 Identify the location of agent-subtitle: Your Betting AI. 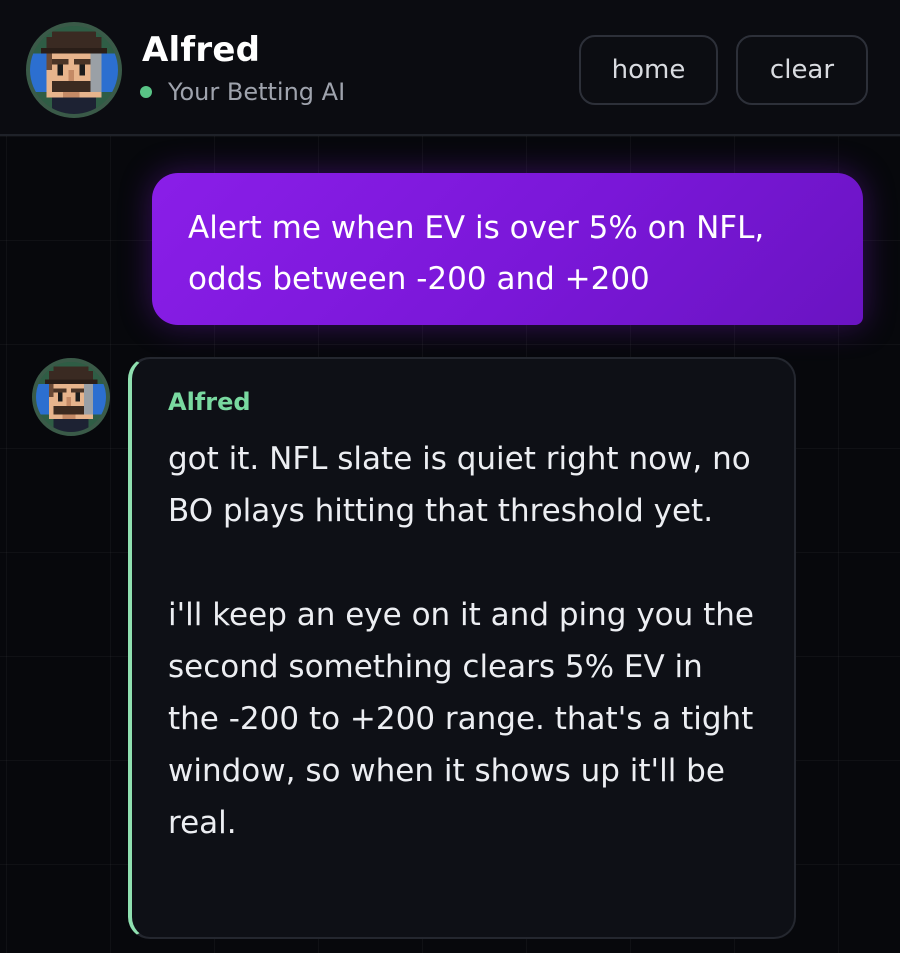
(257, 92).